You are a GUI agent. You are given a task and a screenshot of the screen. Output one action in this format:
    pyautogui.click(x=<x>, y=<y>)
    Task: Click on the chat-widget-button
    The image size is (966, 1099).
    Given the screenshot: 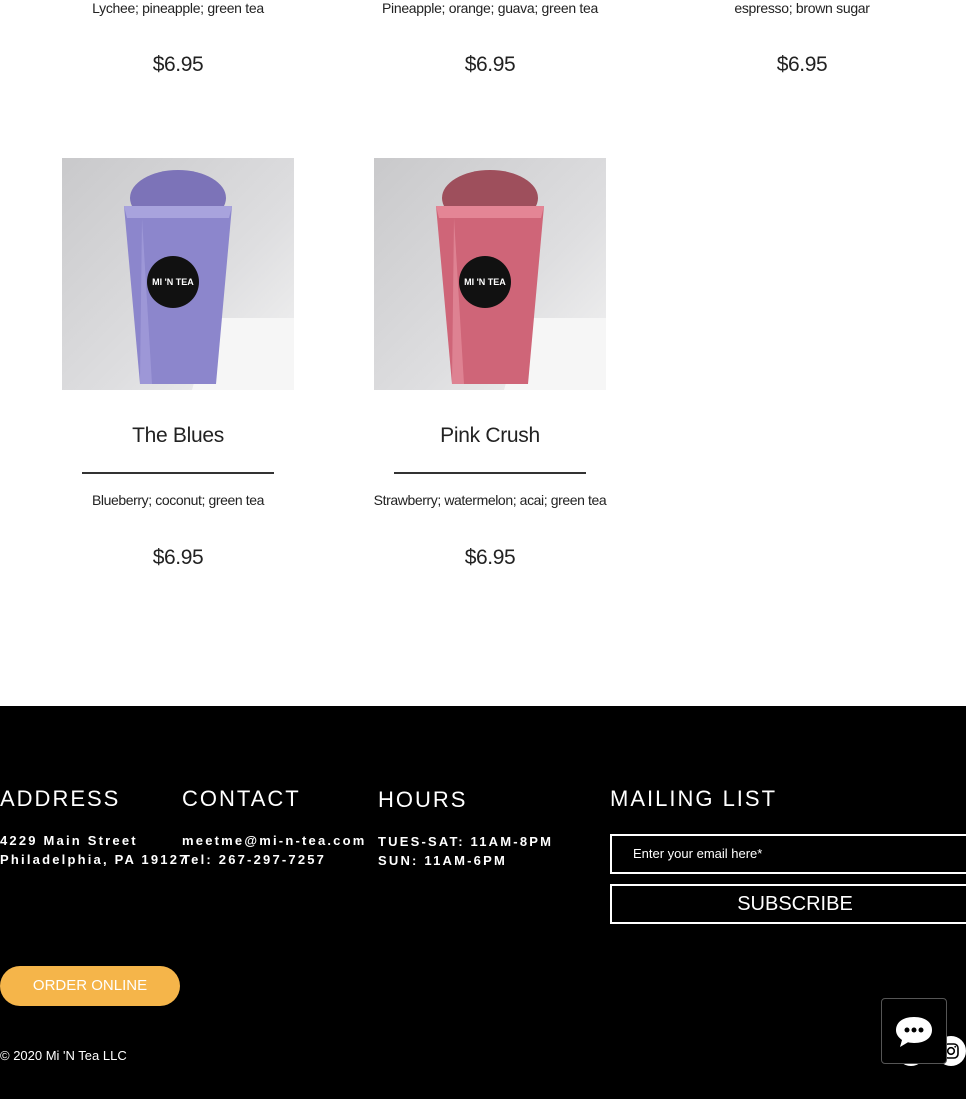 What is the action you would take?
    pyautogui.click(x=914, y=1031)
    